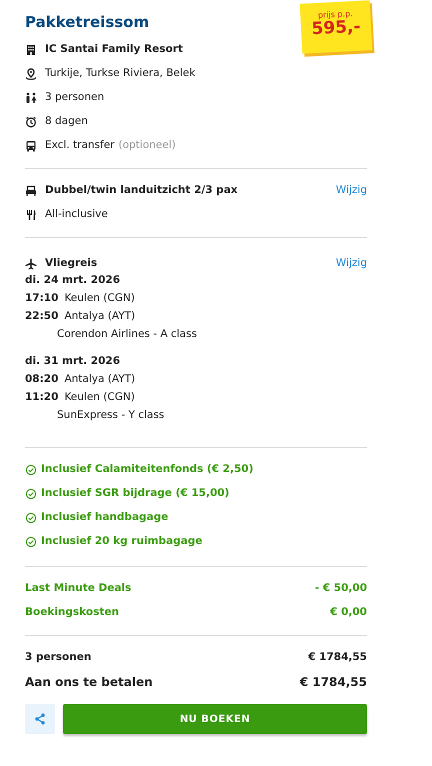  I want to click on inclusion-text: Inclusief handbagage, so click(104, 518).